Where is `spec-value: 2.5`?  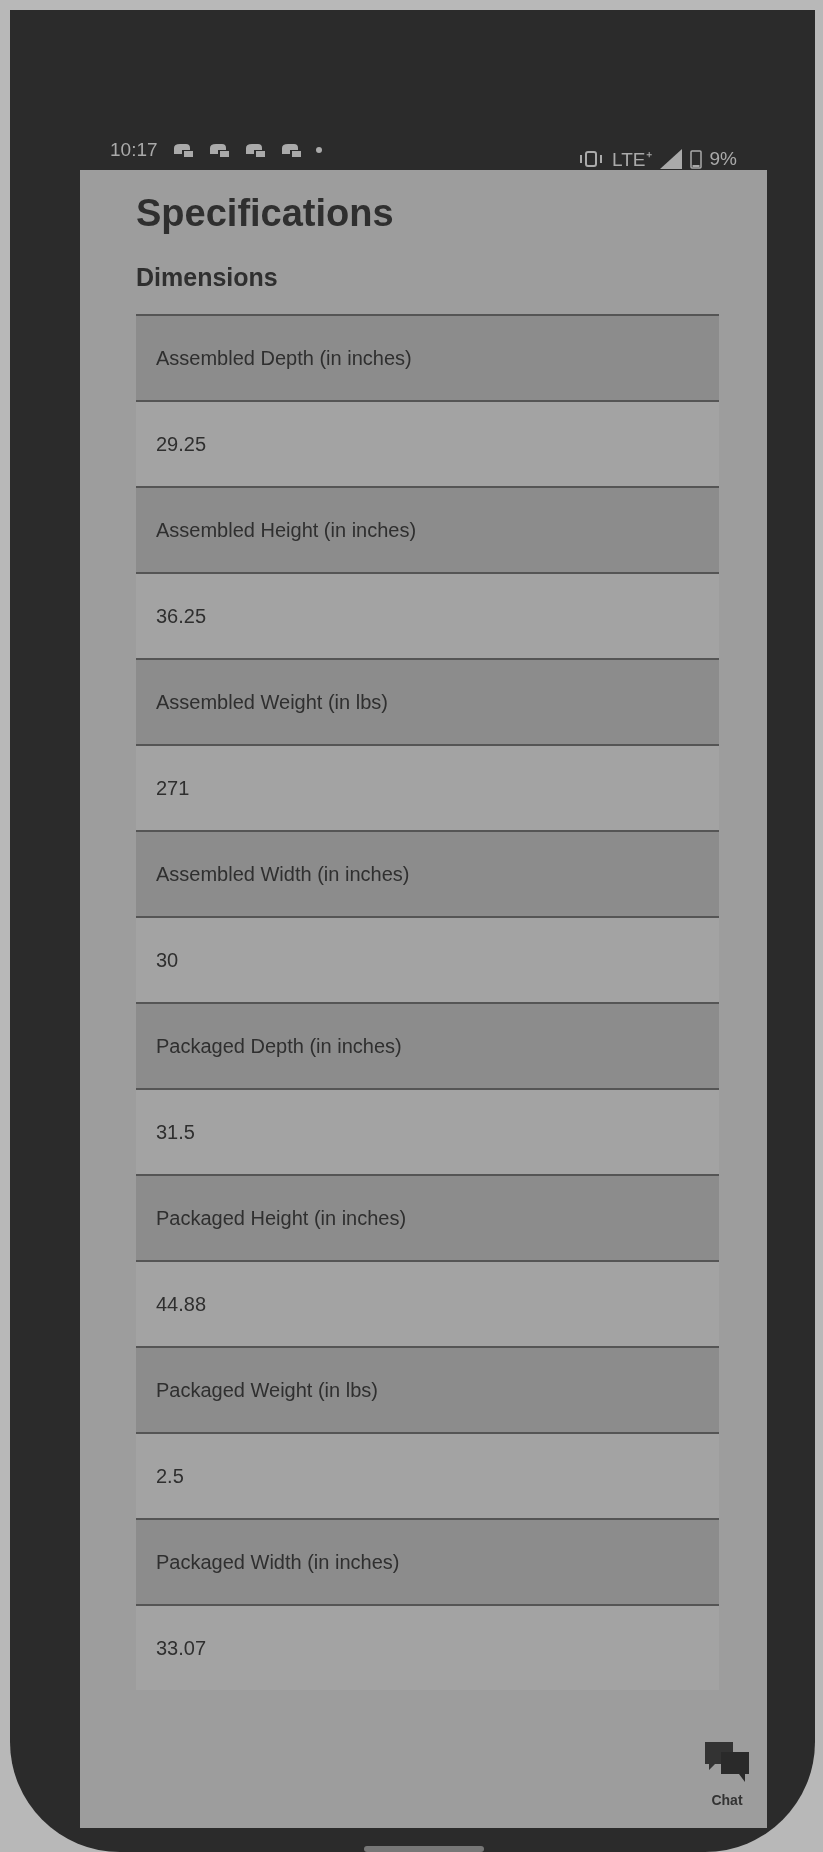 spec-value: 2.5 is located at coordinates (427, 1475).